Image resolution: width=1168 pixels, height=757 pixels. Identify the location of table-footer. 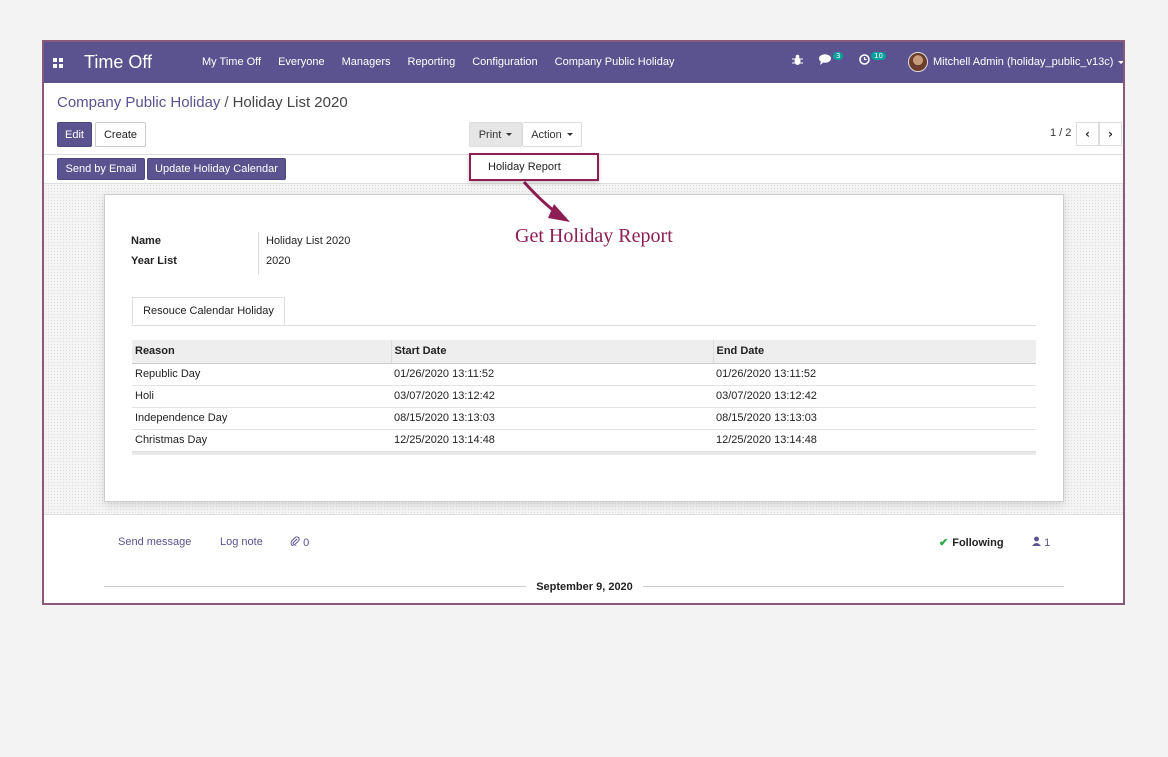
(584, 453).